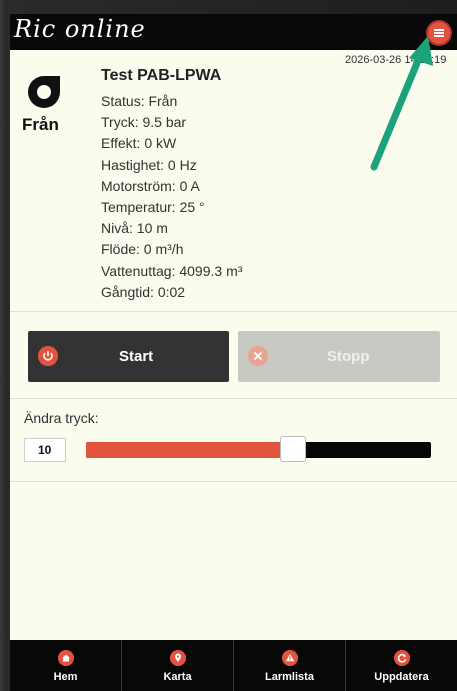 The height and width of the screenshot is (691, 457). Describe the element at coordinates (178, 658) in the screenshot. I see `map-pin-icon` at that location.